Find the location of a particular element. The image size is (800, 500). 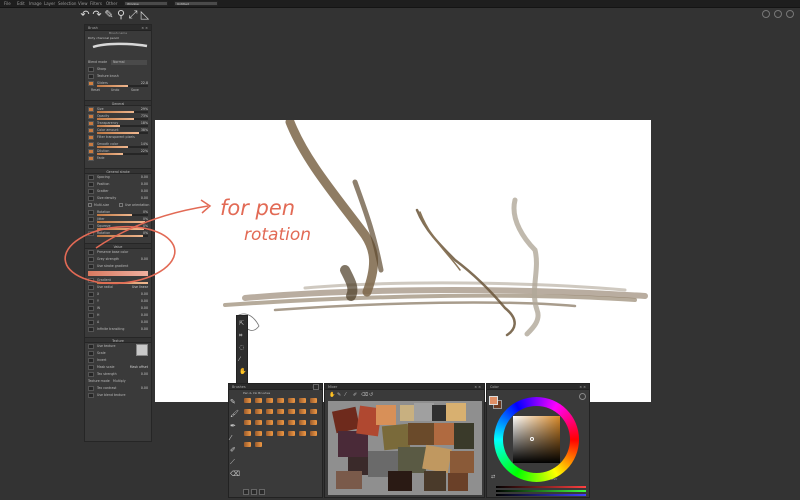

pencil-icon: ✎ is located at coordinates (109, 15).